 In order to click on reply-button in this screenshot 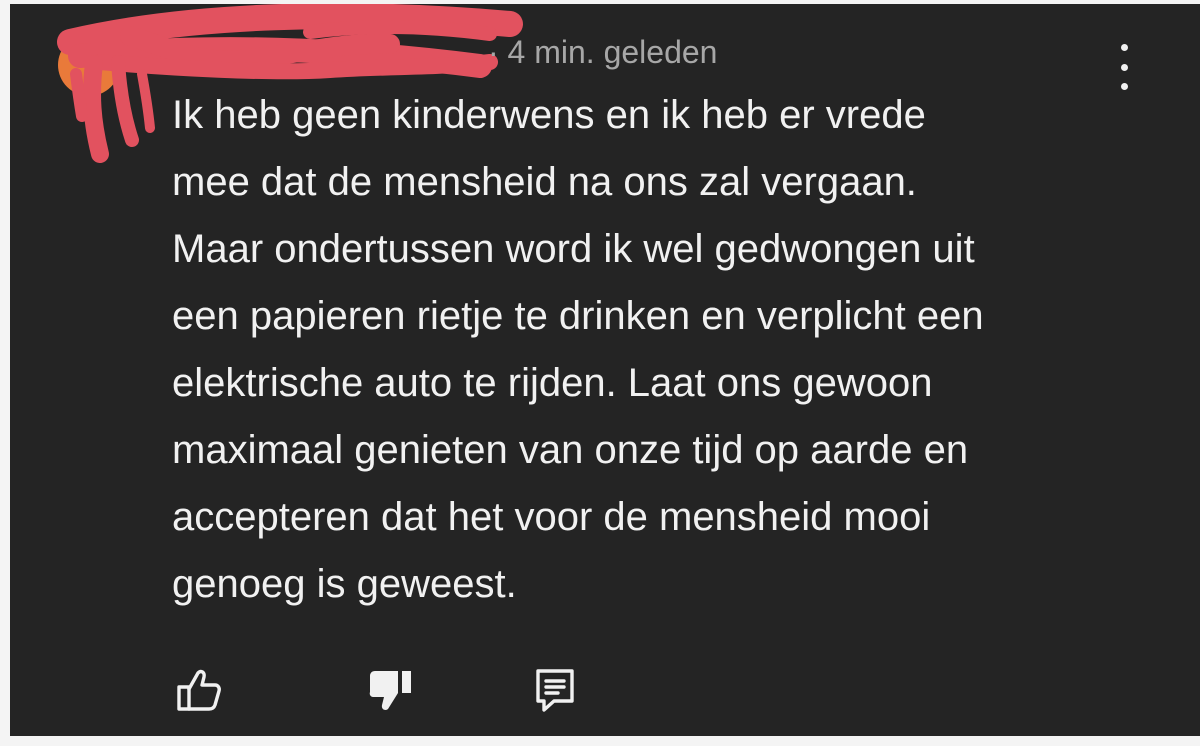, I will do `click(555, 690)`.